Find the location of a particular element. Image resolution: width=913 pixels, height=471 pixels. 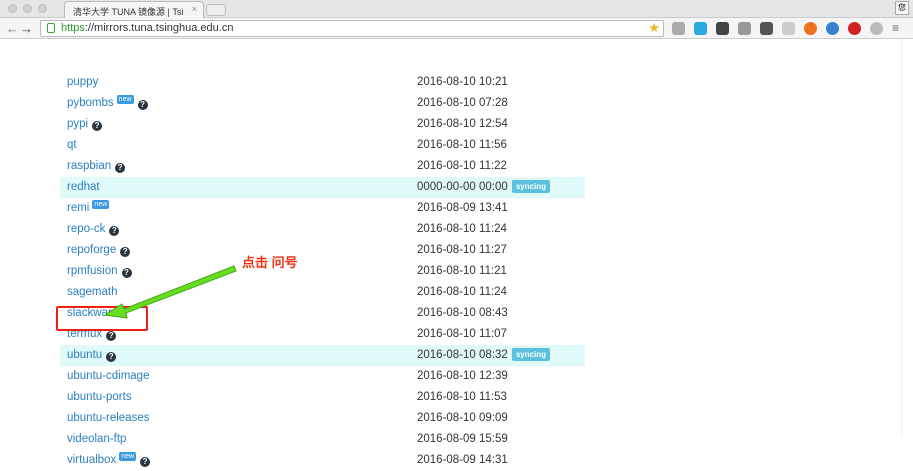

mirror-name: virtualbox is located at coordinates (91, 460).